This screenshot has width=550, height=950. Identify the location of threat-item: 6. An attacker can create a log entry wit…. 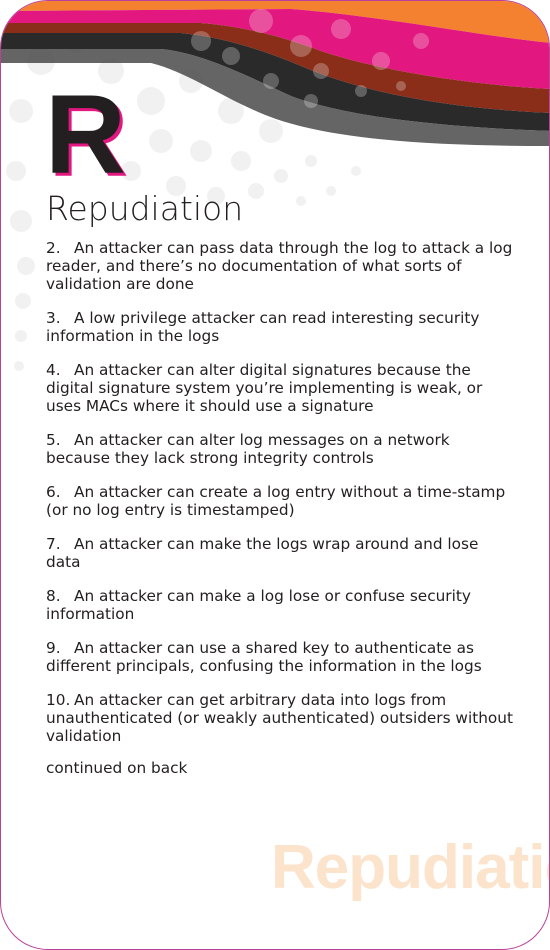
(280, 501).